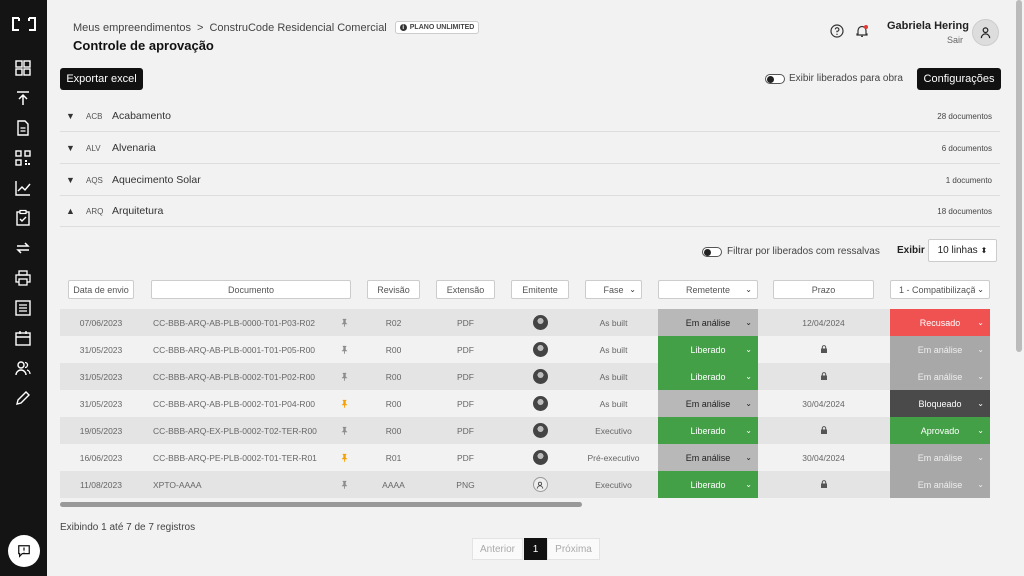 The image size is (1024, 576). I want to click on filter-documento: Documento, so click(251, 289).